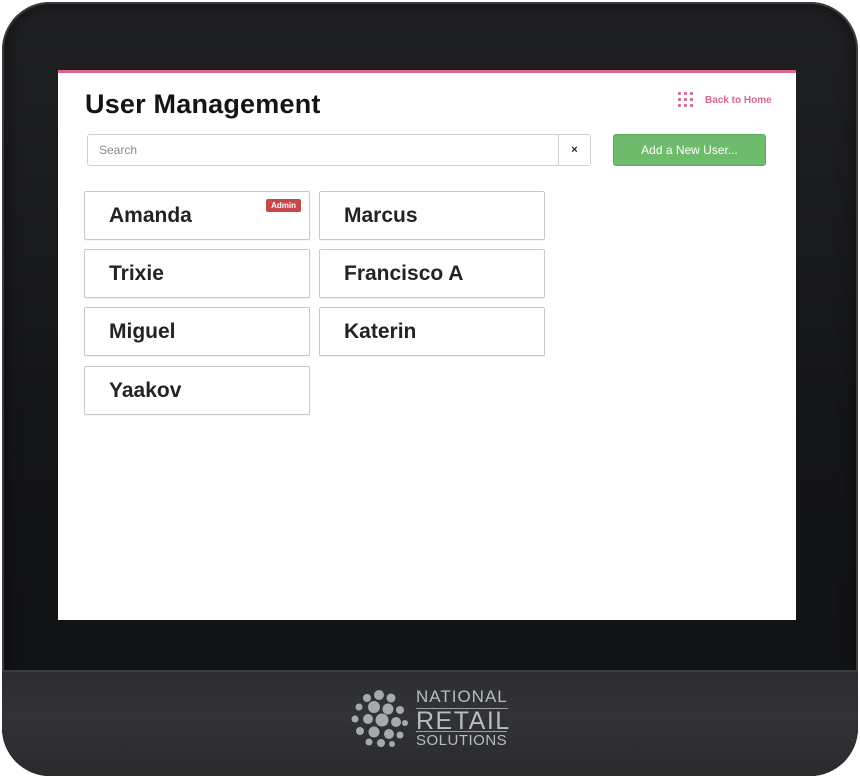 Image resolution: width=860 pixels, height=780 pixels. I want to click on user-name: Miguel, so click(142, 331).